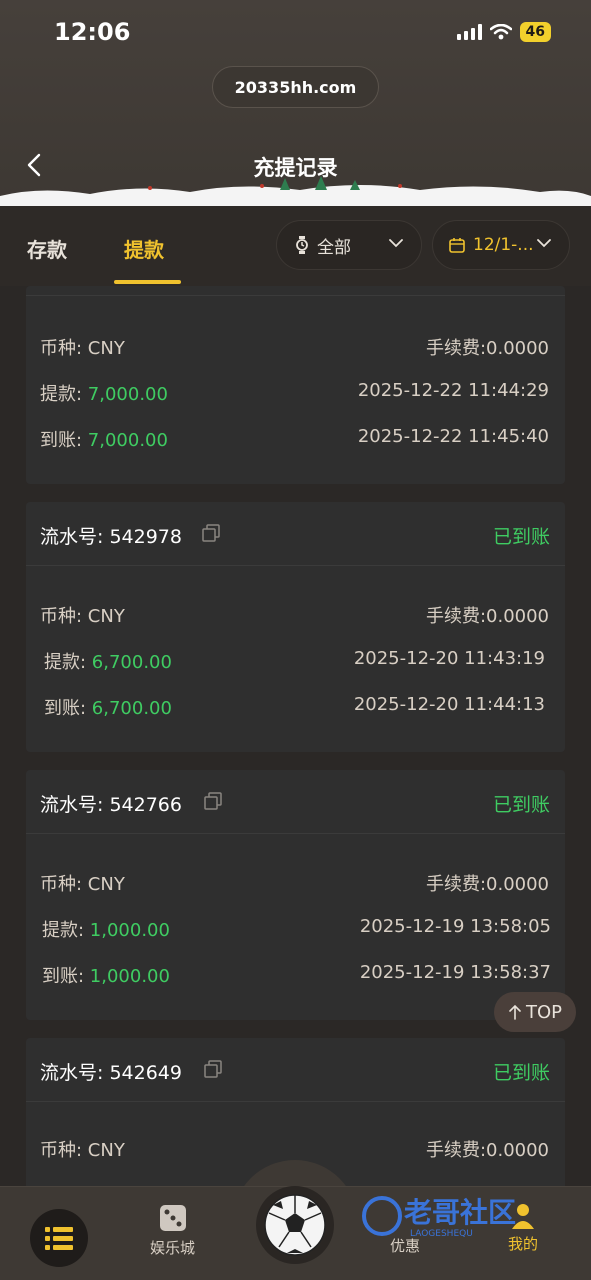 The image size is (591, 1280). Describe the element at coordinates (131, 662) in the screenshot. I see `withdraw-amount: 6,700.00` at that location.